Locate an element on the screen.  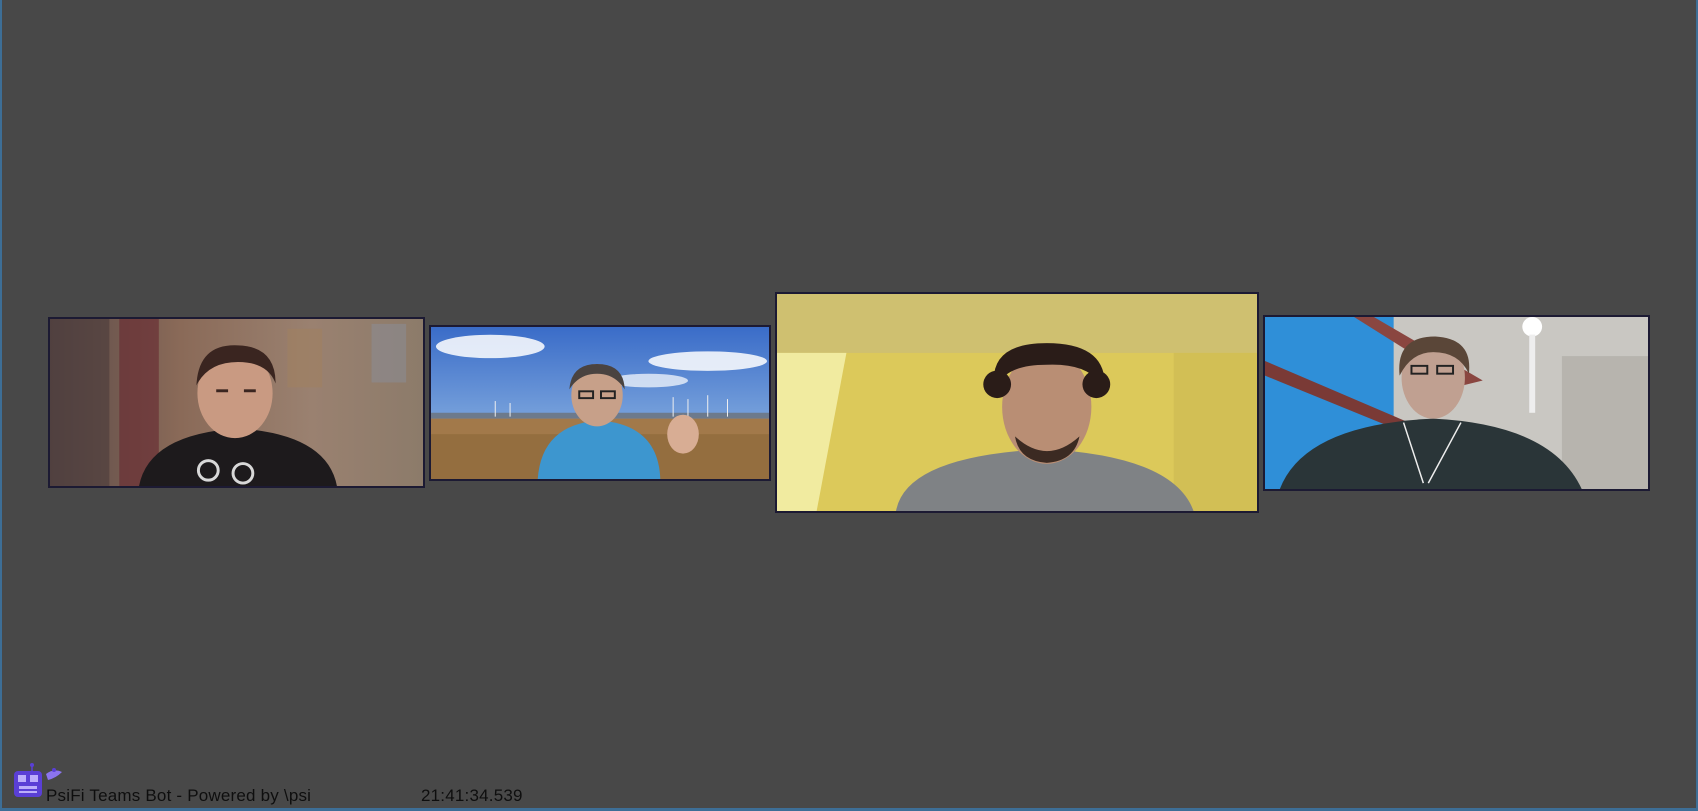
app-title: PsiFi Teams Bot - Powered by \psi is located at coordinates (179, 795).